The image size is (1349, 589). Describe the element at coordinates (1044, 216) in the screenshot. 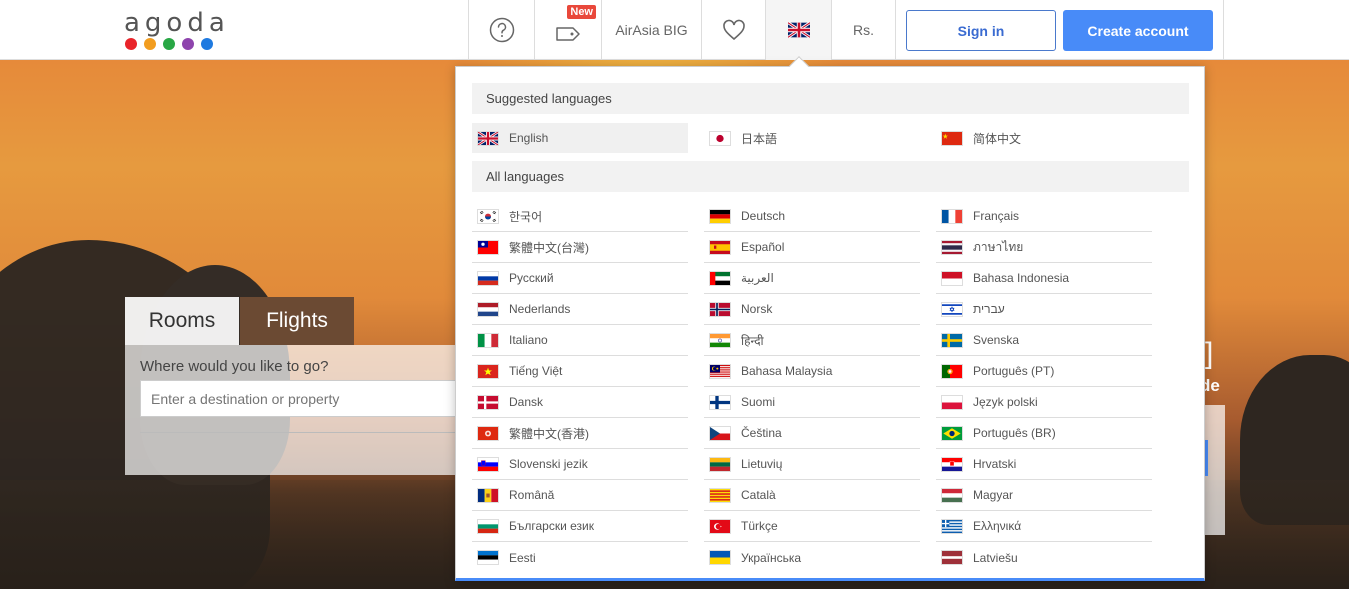

I see `language-option-fr: Français` at that location.